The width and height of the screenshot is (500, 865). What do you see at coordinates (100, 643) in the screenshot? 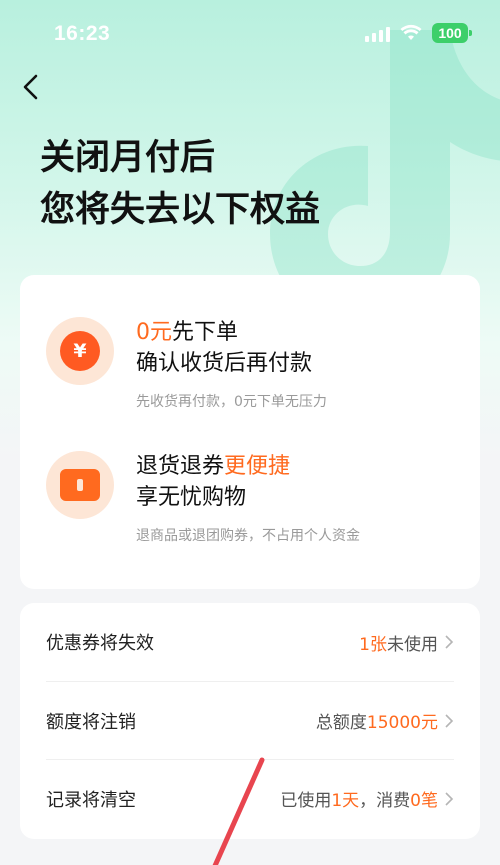
I see `row-label: 优惠券将失效` at bounding box center [100, 643].